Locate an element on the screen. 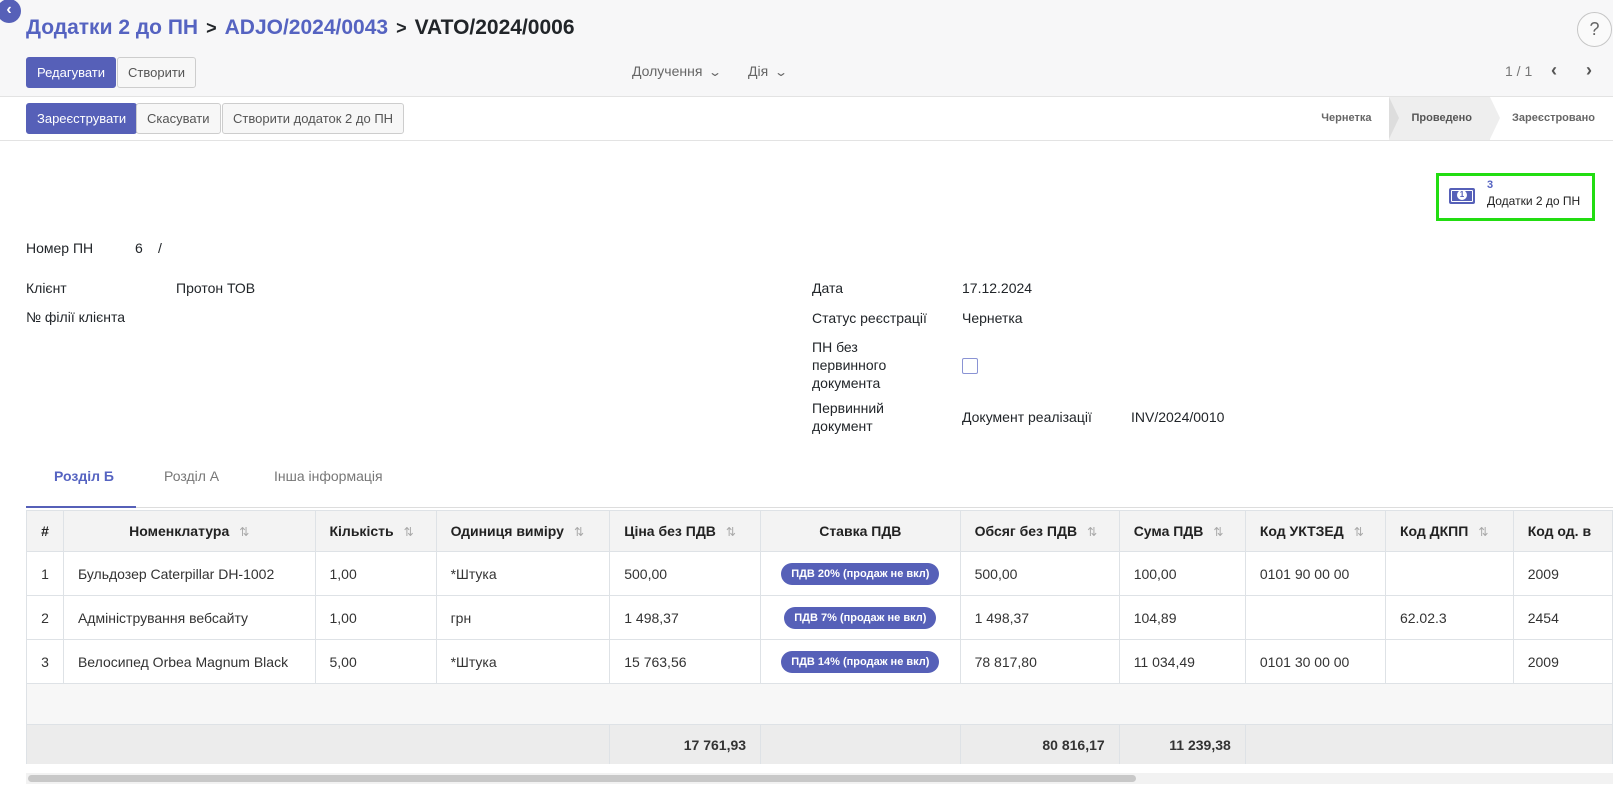  cell-uktzed: 0101 30 00 00 is located at coordinates (1315, 661).